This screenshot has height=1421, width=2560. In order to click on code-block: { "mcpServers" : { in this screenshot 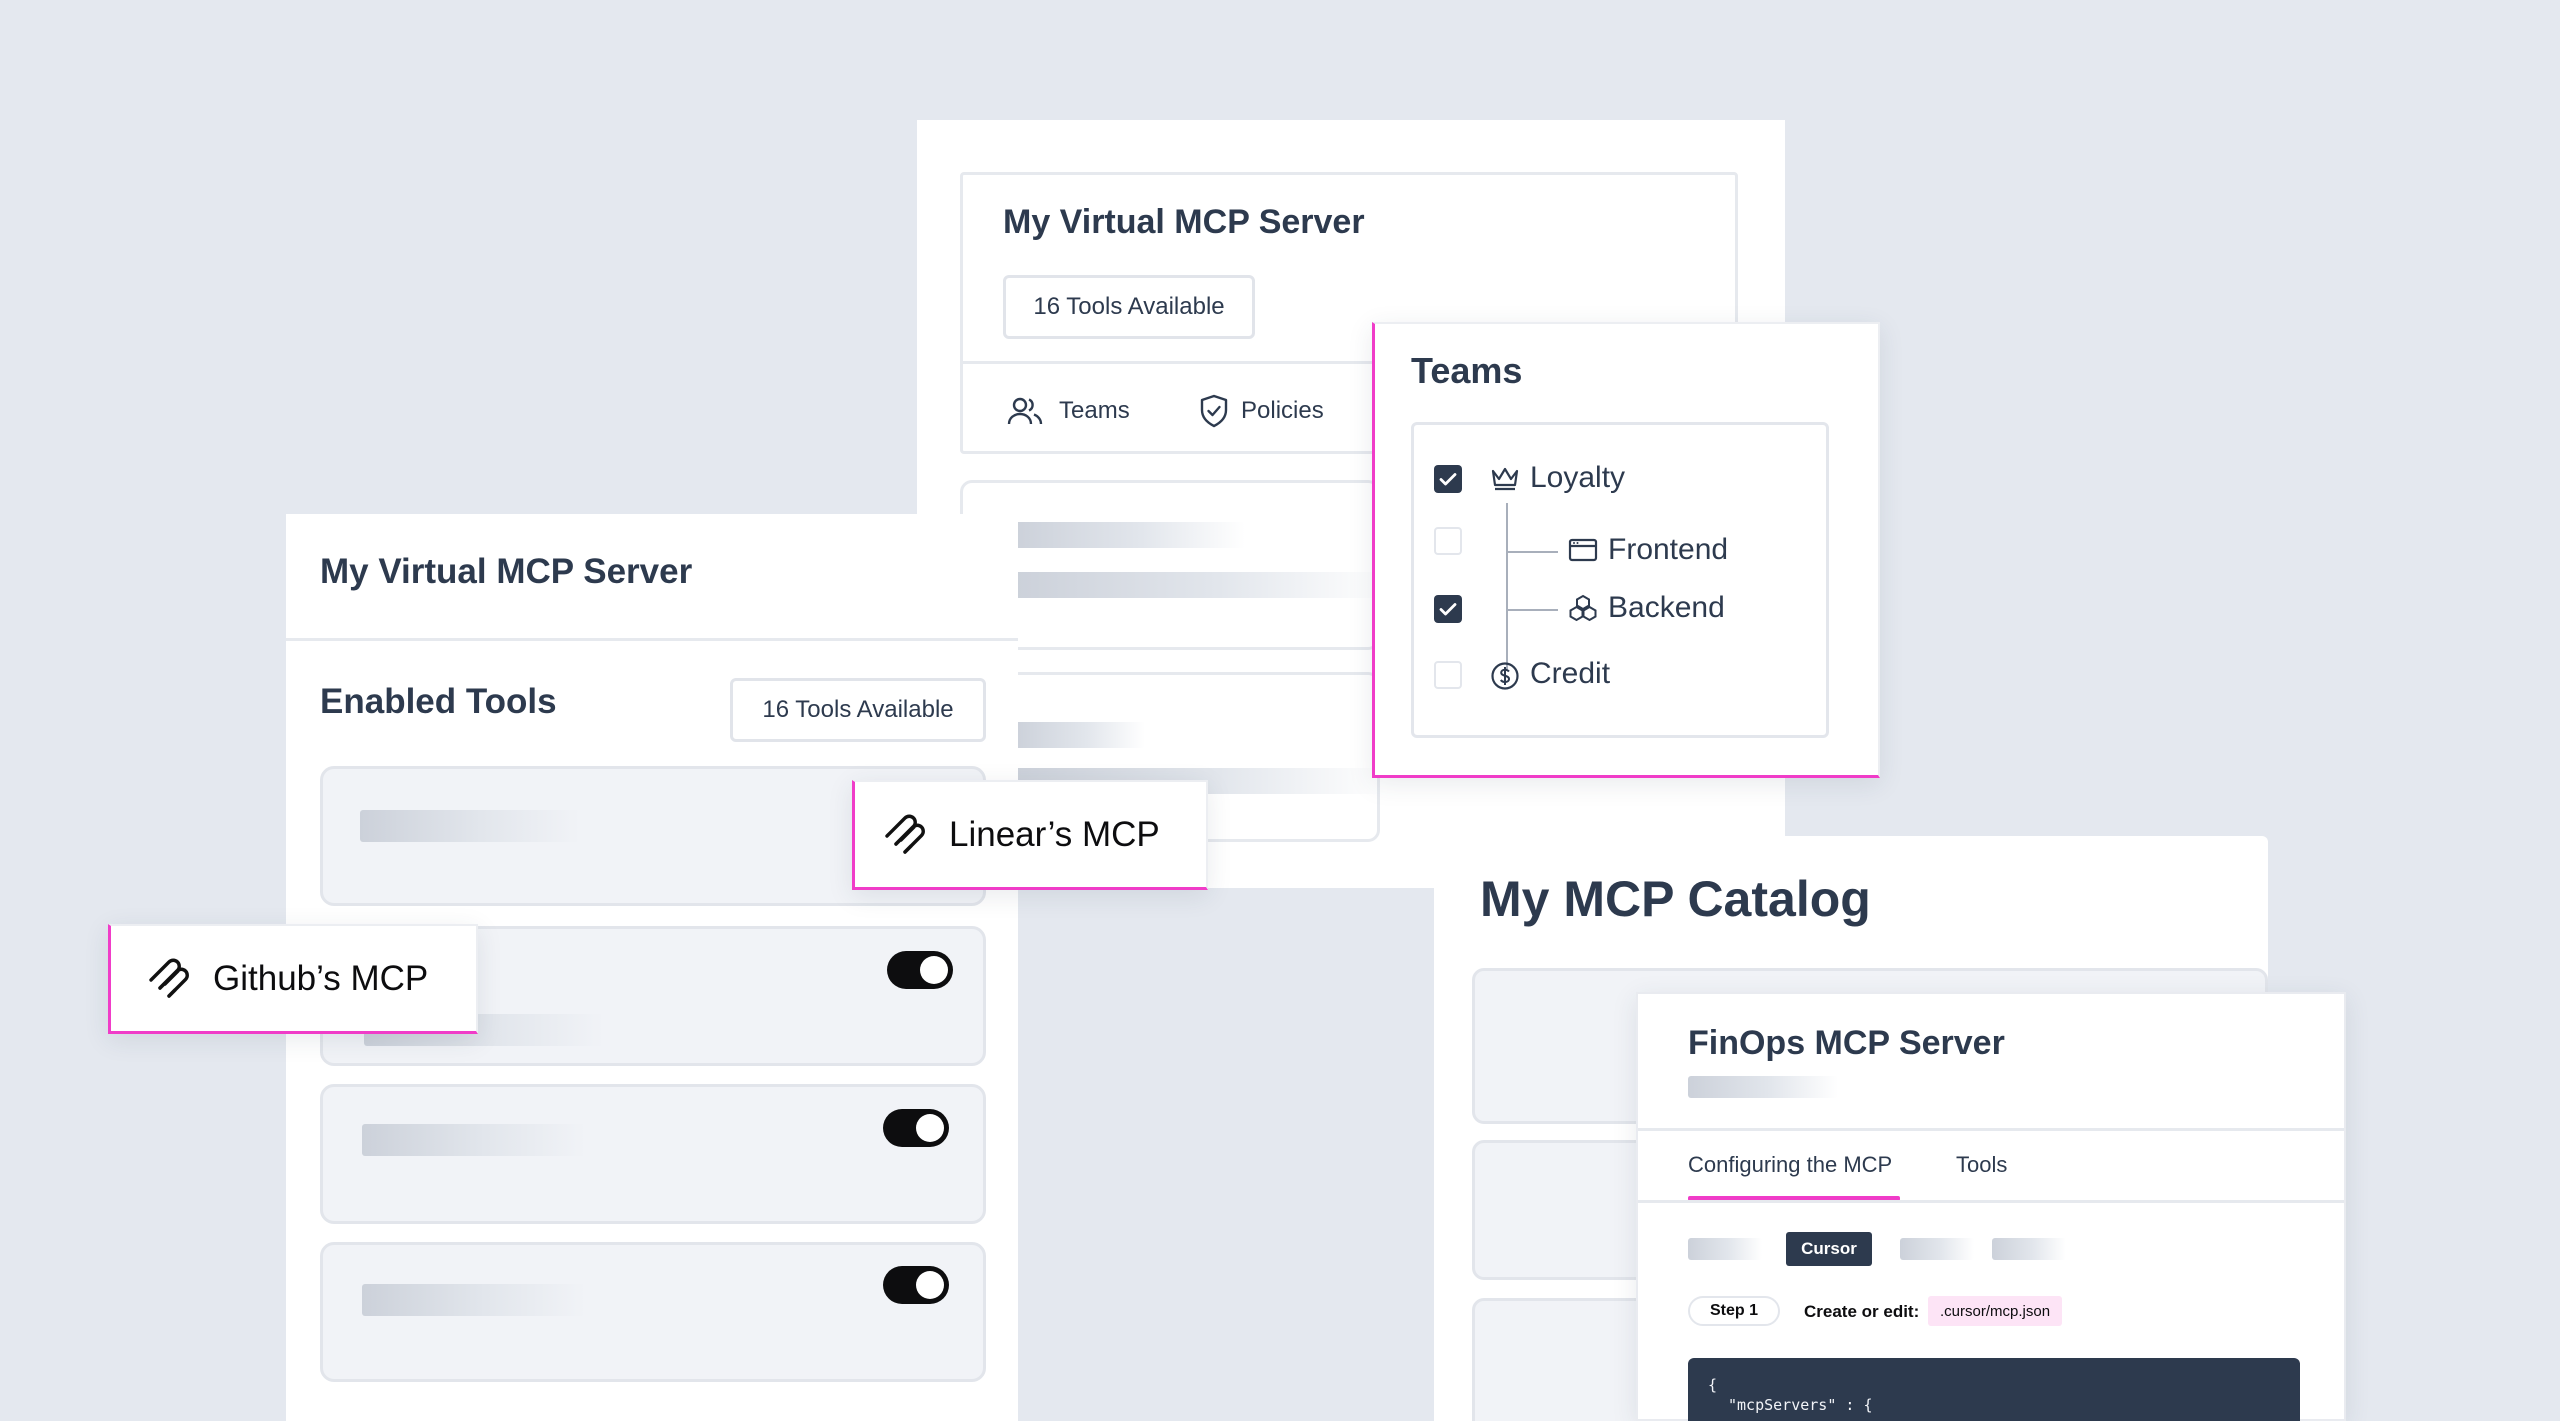, I will do `click(1994, 1389)`.